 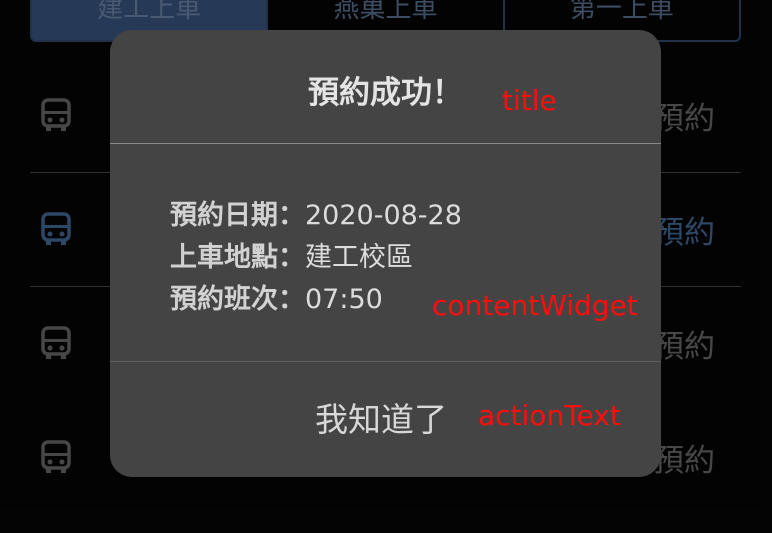 I want to click on detail-date-value: 2020-08-28, so click(x=383, y=215).